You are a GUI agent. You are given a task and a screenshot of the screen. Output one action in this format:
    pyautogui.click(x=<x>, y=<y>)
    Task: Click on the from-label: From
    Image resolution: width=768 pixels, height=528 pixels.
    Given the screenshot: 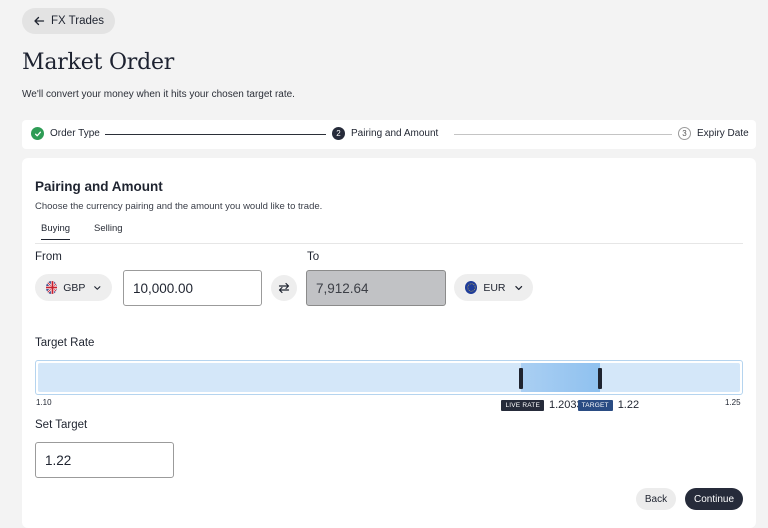 What is the action you would take?
    pyautogui.click(x=48, y=257)
    